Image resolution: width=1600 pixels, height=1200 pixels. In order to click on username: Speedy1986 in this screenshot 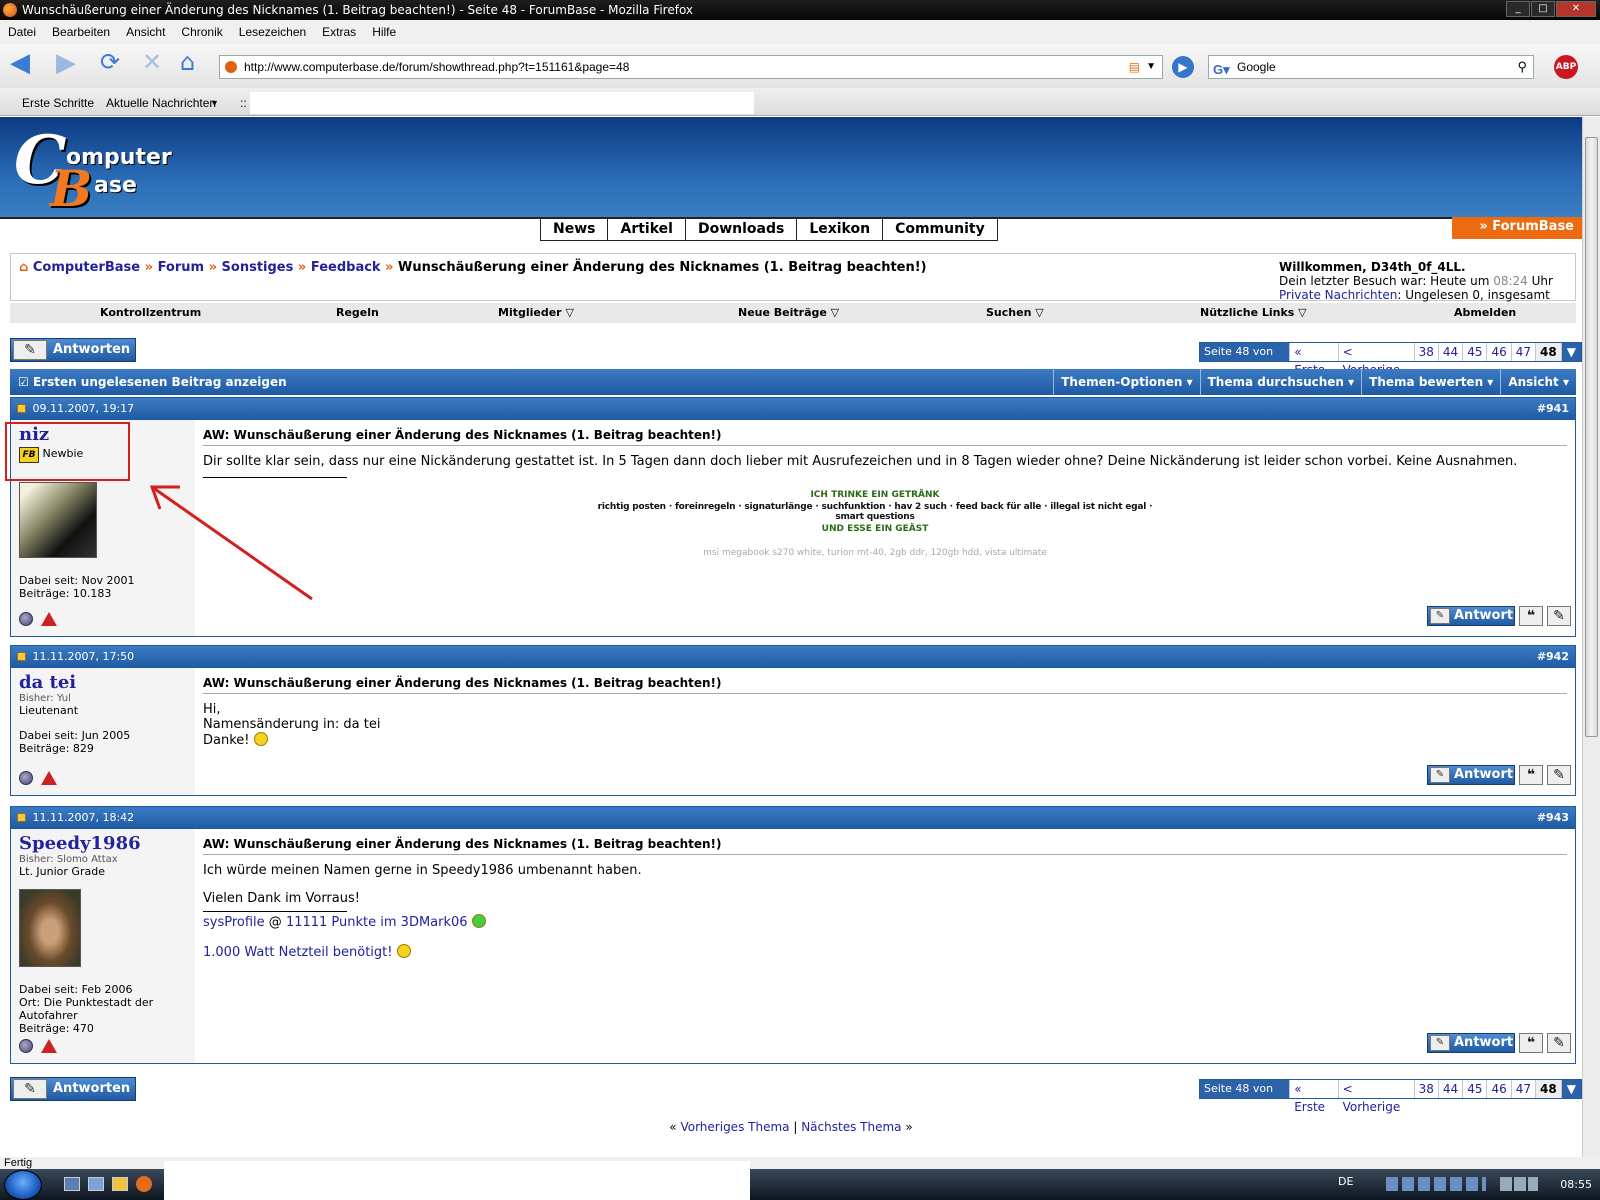, I will do `click(103, 843)`.